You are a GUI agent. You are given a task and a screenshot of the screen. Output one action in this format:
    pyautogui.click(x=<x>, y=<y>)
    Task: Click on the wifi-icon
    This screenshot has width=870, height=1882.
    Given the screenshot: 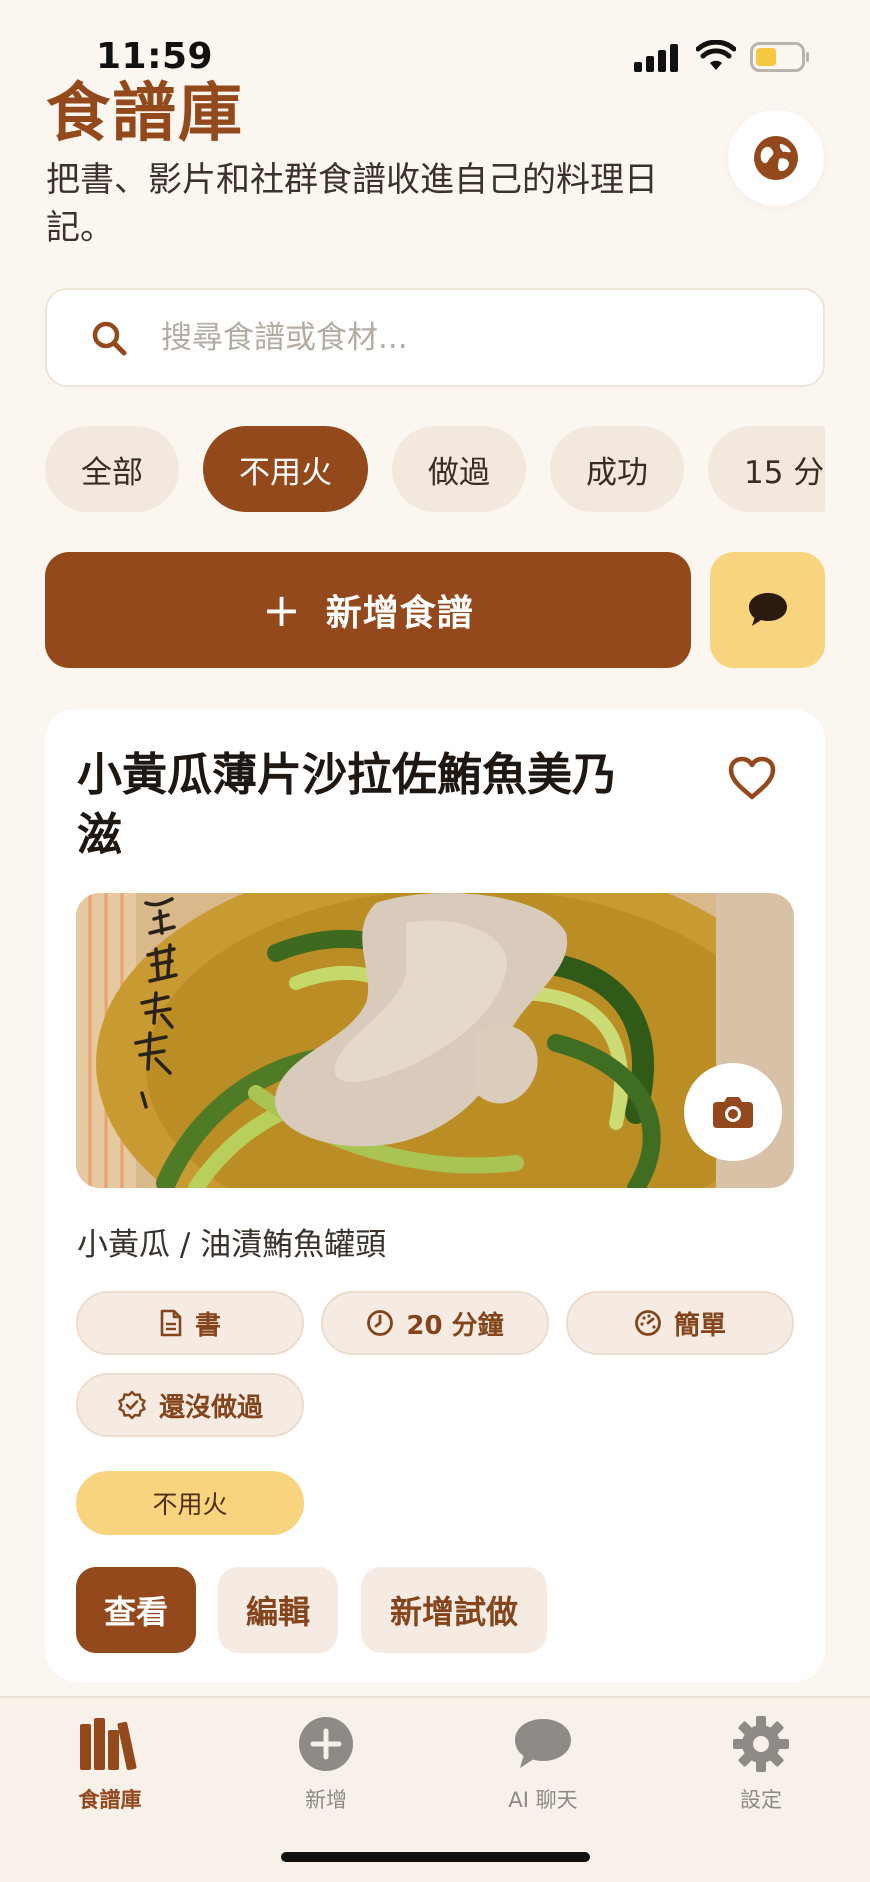 What is the action you would take?
    pyautogui.click(x=716, y=55)
    